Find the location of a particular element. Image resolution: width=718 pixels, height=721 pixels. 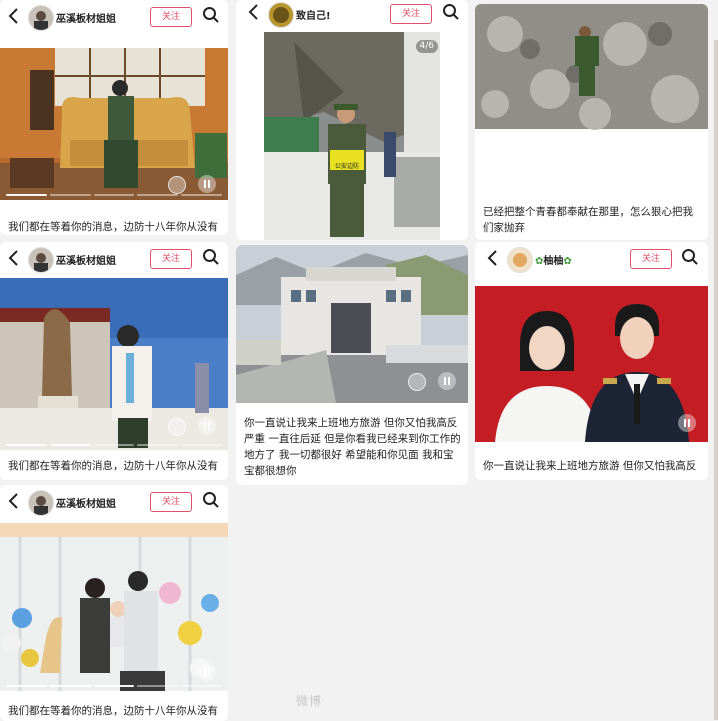

username: 致自己! is located at coordinates (313, 14).